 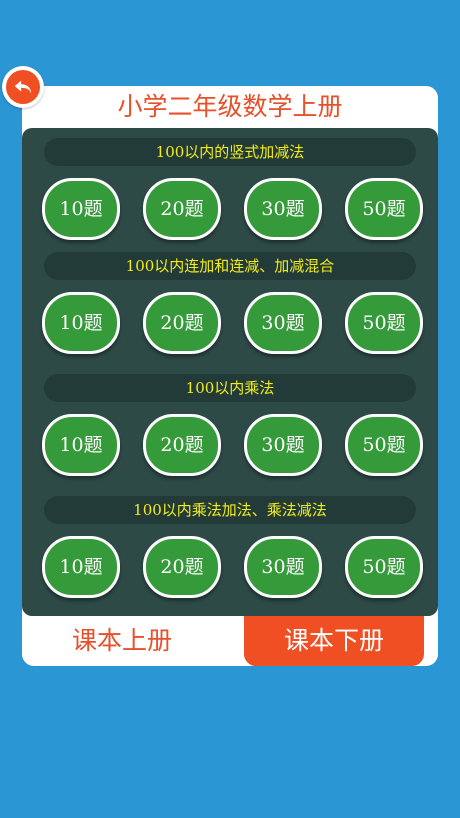 I want to click on button-row-4: 10题 20题 30题 50题, so click(x=230, y=568).